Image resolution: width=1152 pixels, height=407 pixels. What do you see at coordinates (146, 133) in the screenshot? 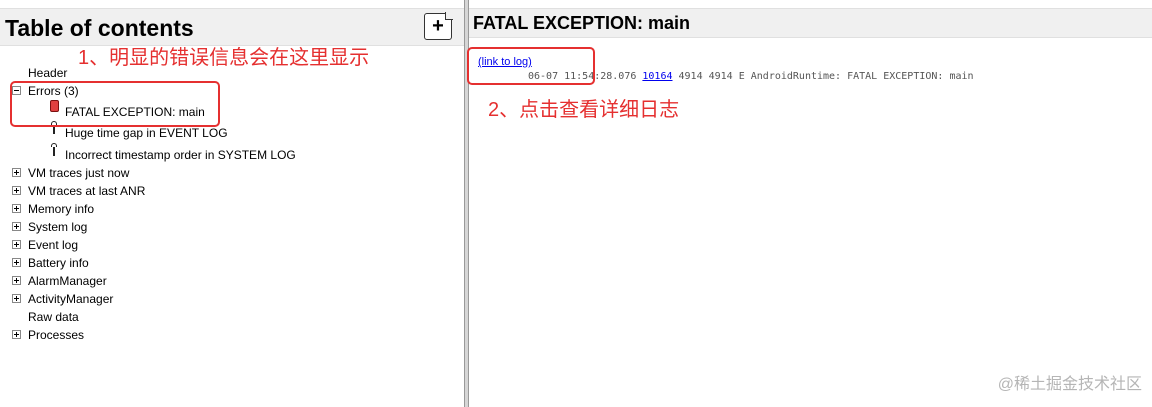
I see `tree-item-time-gap: Huge time gap in EVENT LOG` at bounding box center [146, 133].